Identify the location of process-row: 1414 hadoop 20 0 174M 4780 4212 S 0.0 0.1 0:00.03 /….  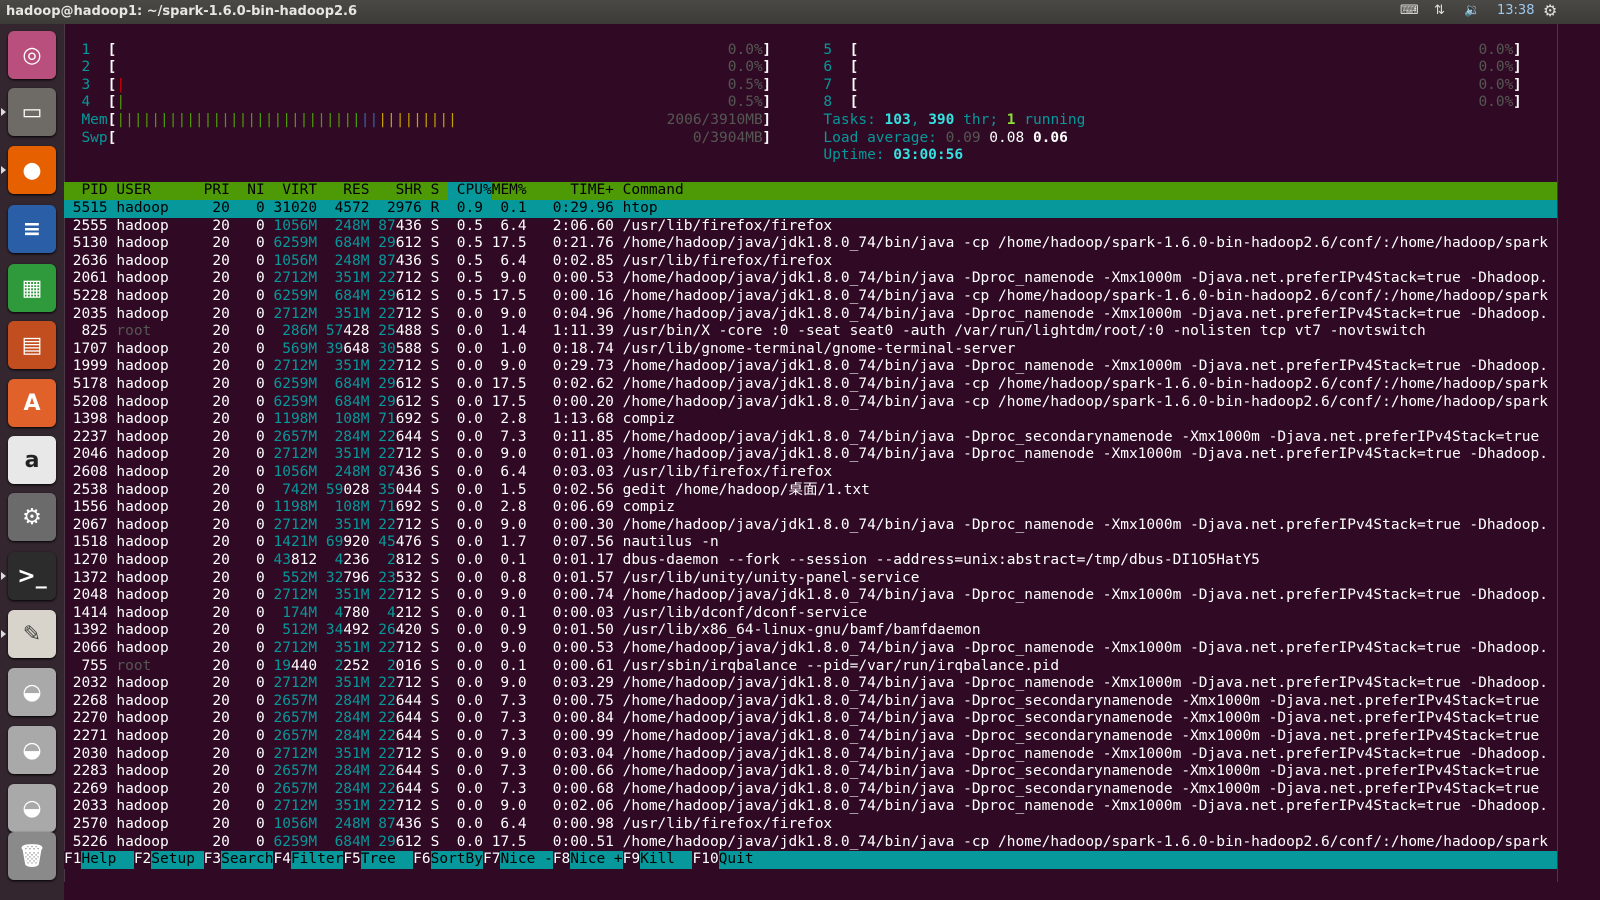
(810, 614).